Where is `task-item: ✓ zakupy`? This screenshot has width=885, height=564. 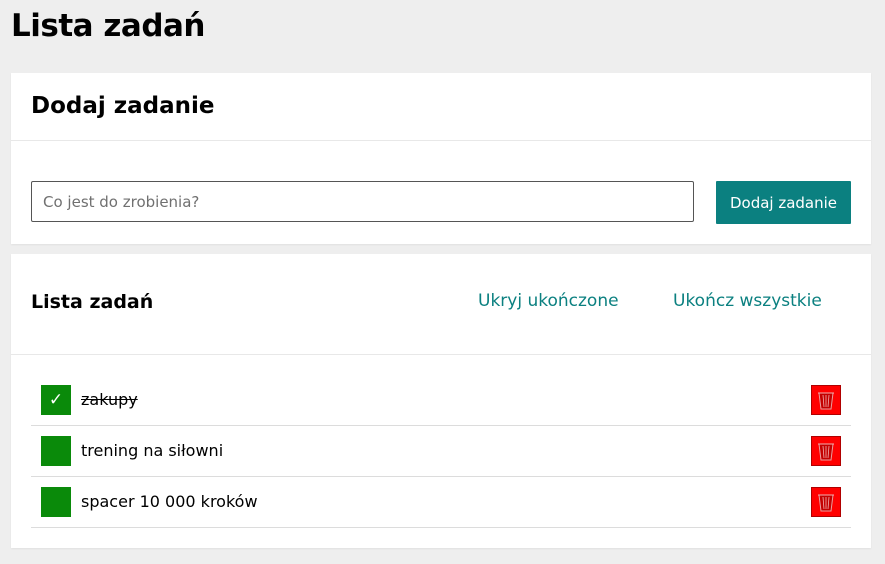 task-item: ✓ zakupy is located at coordinates (441, 400).